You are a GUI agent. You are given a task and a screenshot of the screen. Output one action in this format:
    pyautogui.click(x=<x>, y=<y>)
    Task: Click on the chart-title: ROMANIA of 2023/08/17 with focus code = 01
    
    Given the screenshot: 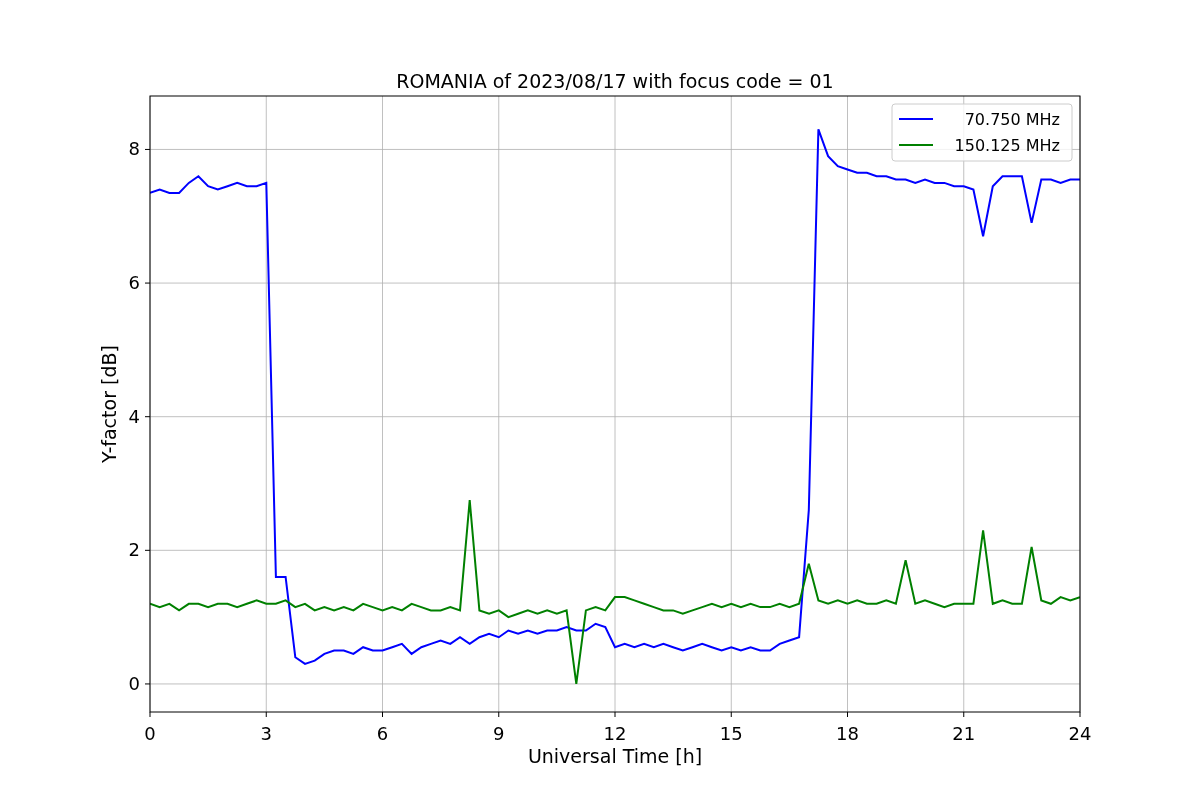 What is the action you would take?
    pyautogui.click(x=615, y=81)
    